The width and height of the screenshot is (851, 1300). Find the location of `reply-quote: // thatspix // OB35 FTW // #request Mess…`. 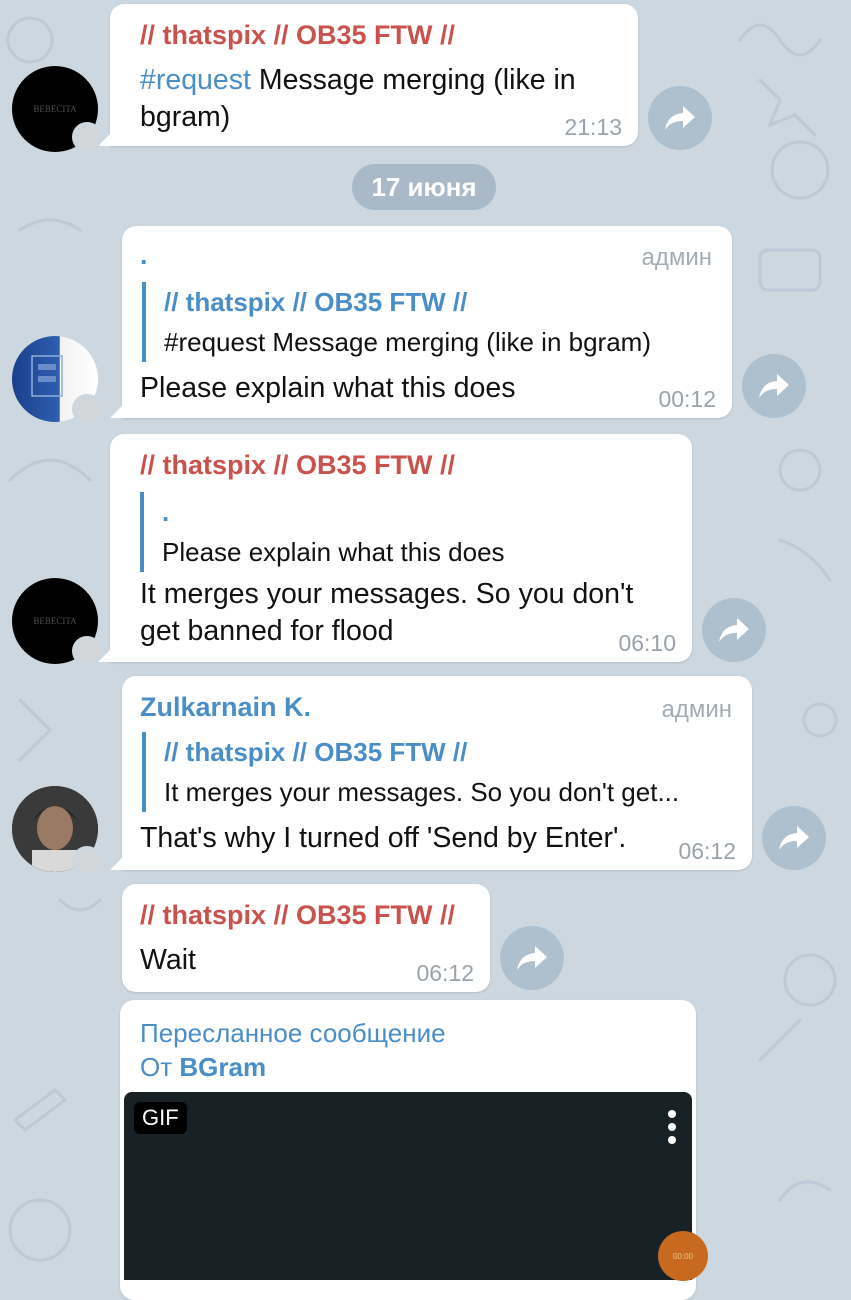

reply-quote: // thatspix // OB35 FTW // #request Mess… is located at coordinates (396, 322).